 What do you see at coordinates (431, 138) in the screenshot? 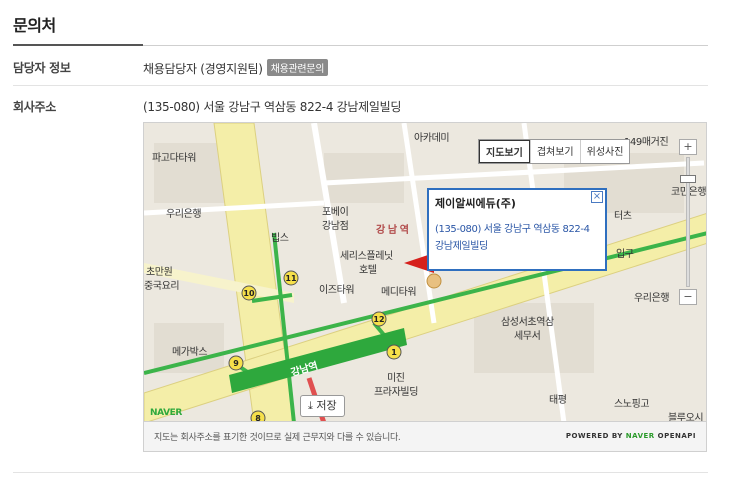
I see `map-label: 아카데미` at bounding box center [431, 138].